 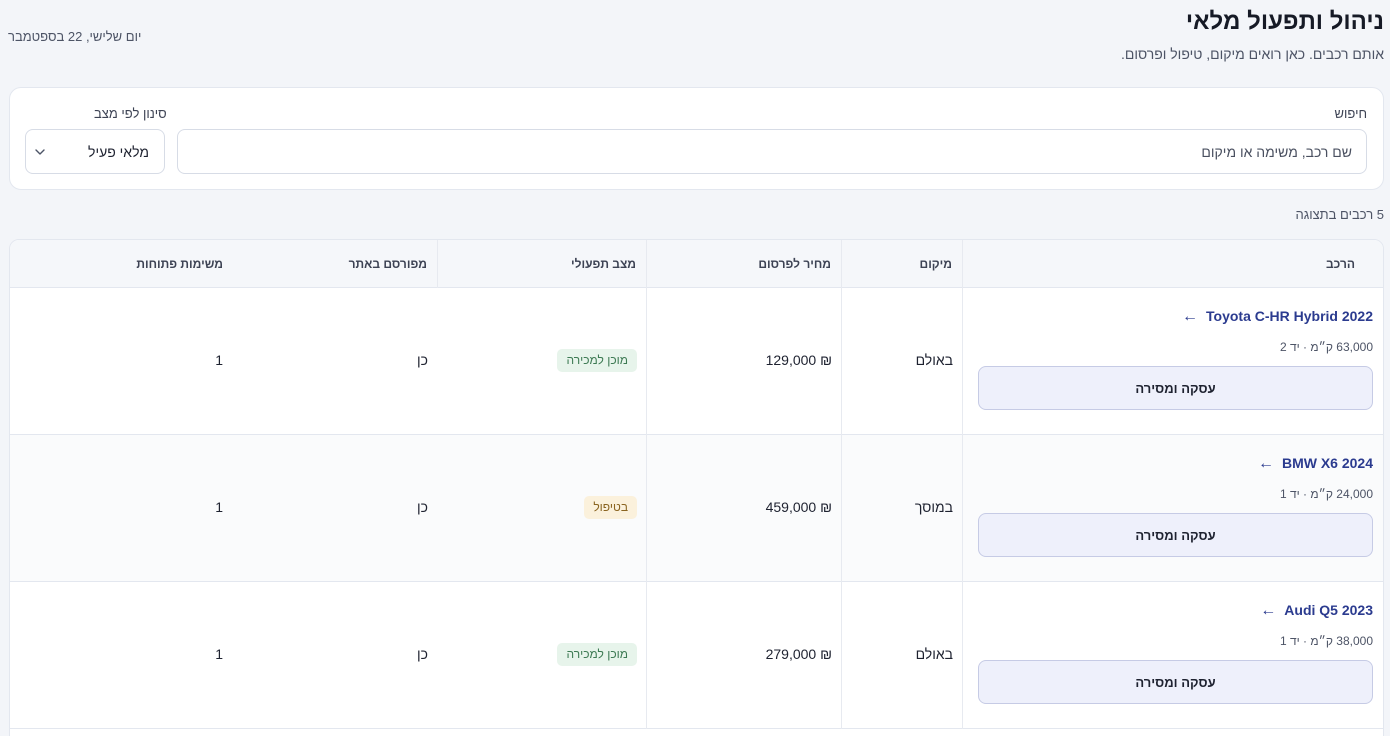 What do you see at coordinates (1326, 347) in the screenshot?
I see `vehicle-meta: 63,000 ק״מ · יד 2` at bounding box center [1326, 347].